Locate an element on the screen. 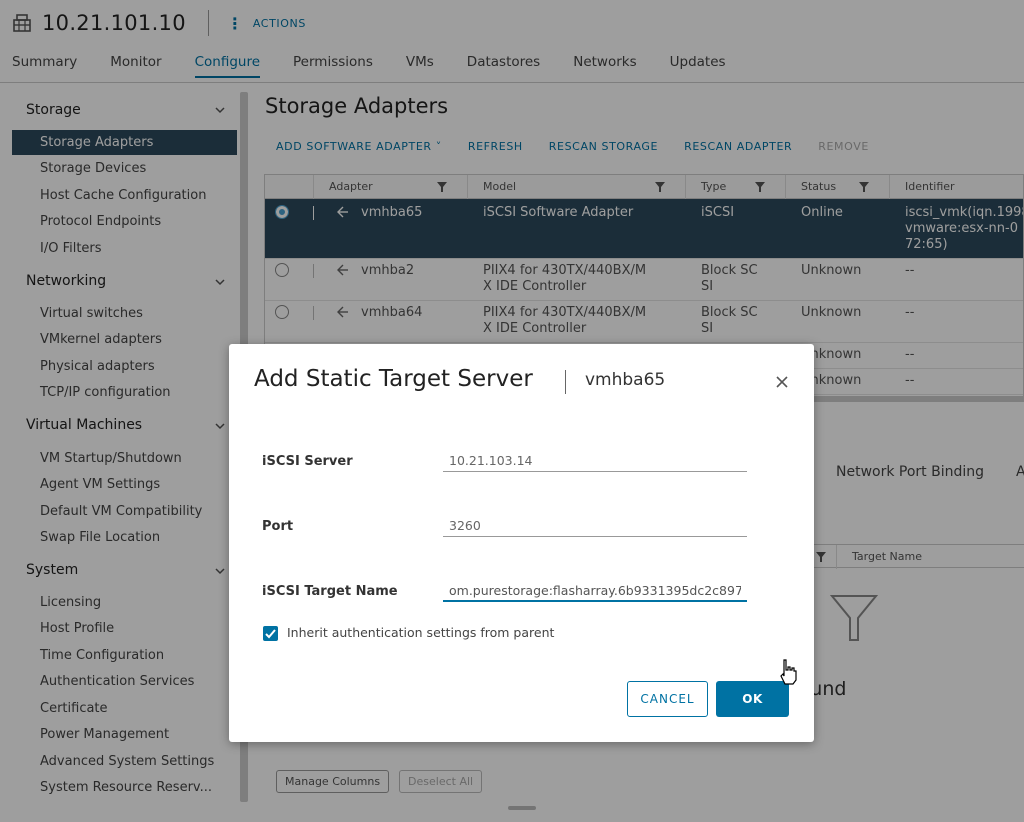  port-label: Port is located at coordinates (278, 526).